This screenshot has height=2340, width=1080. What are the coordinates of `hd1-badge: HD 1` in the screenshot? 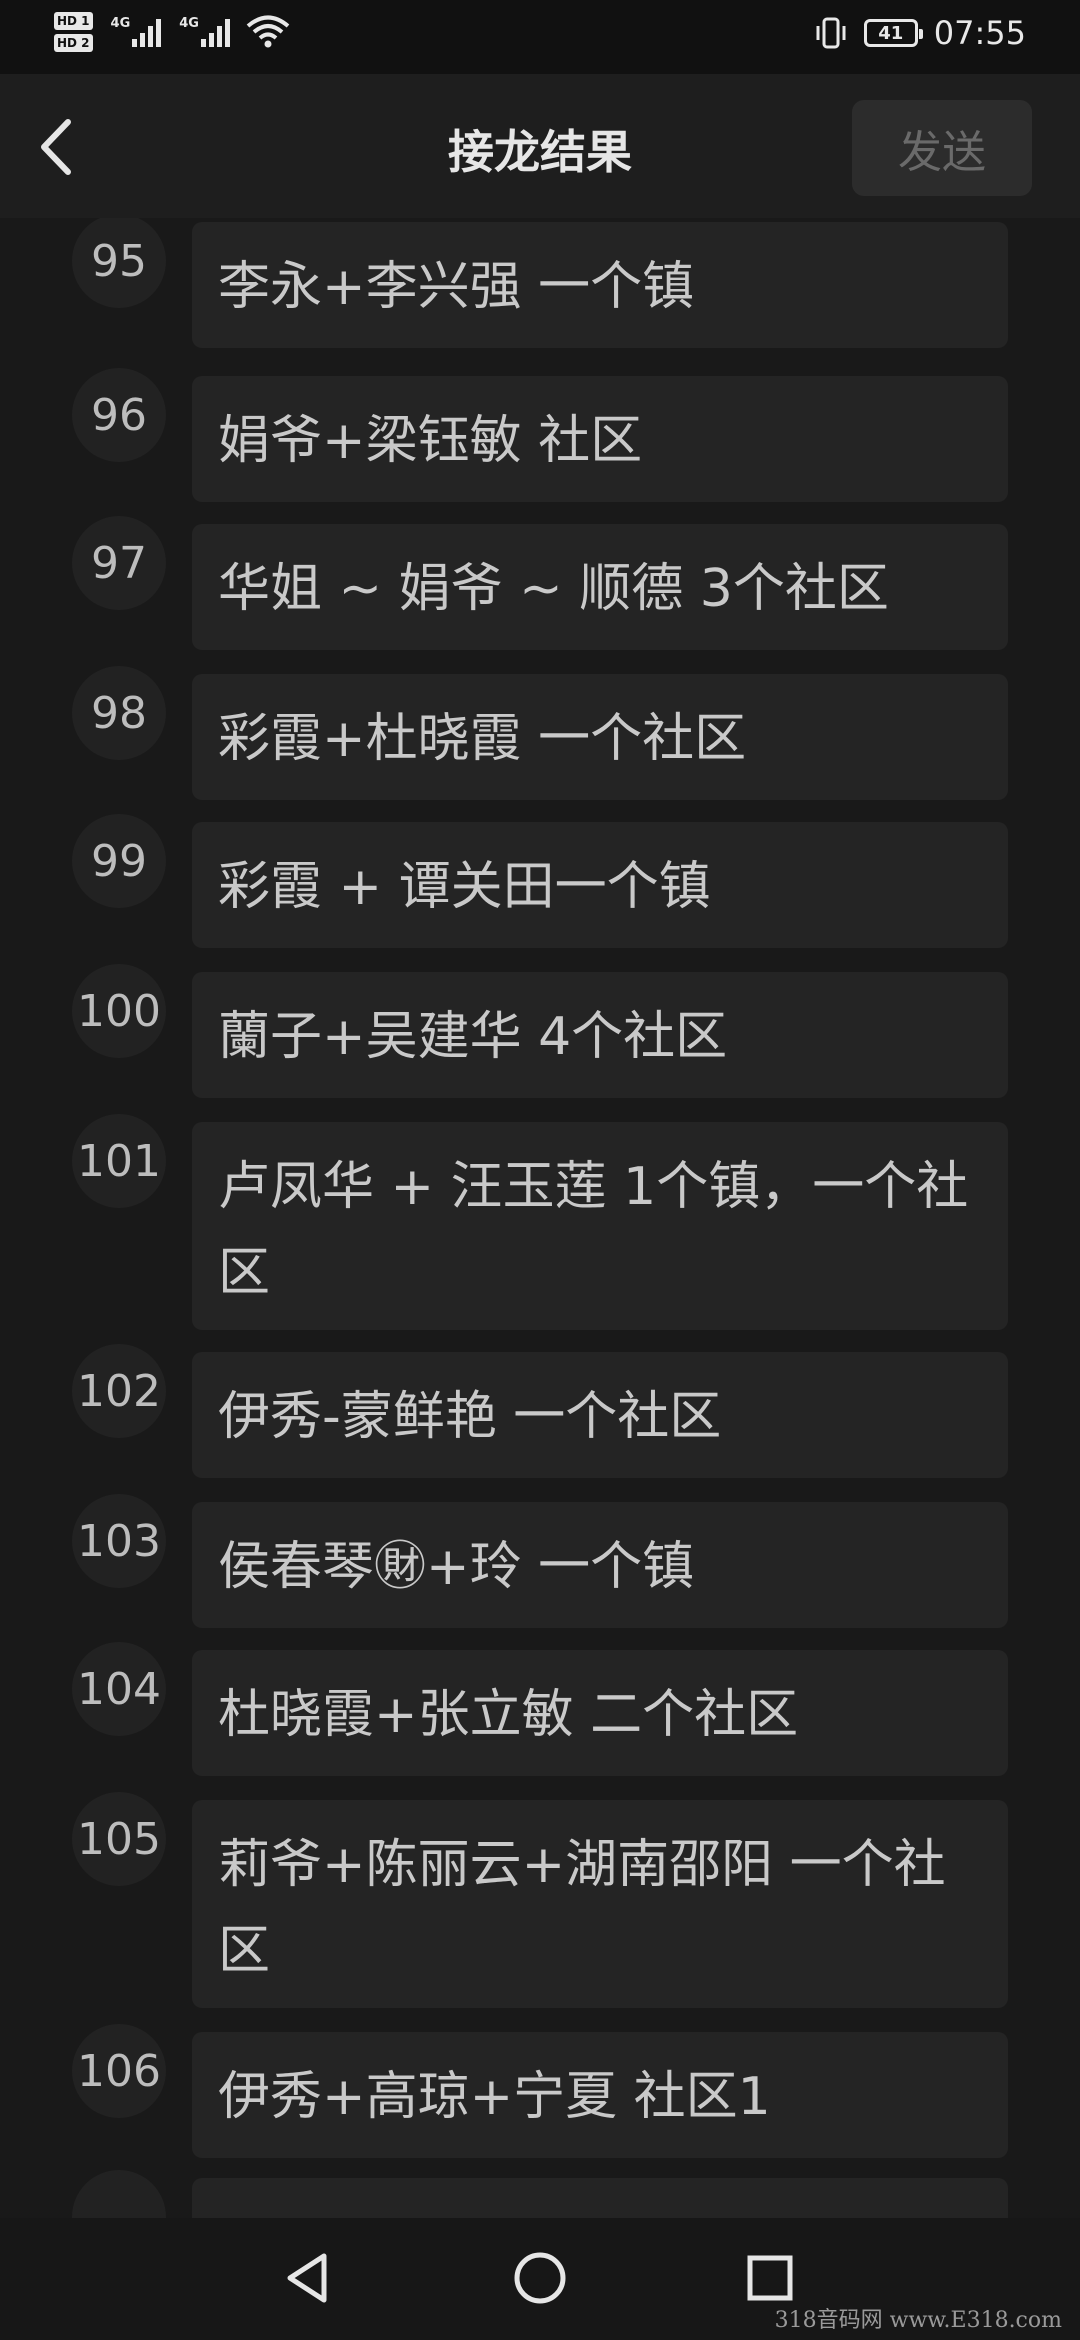 It's located at (73, 21).